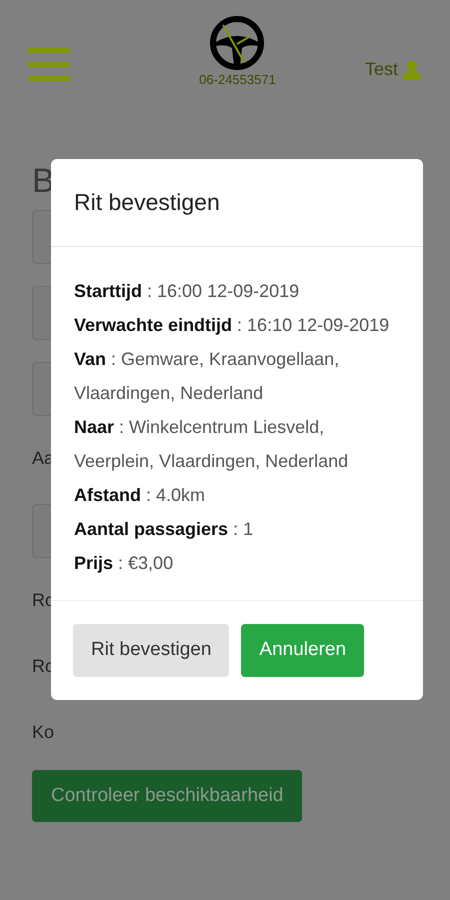  Describe the element at coordinates (151, 650) in the screenshot. I see `confirm-button: Rit bevestigen` at that location.